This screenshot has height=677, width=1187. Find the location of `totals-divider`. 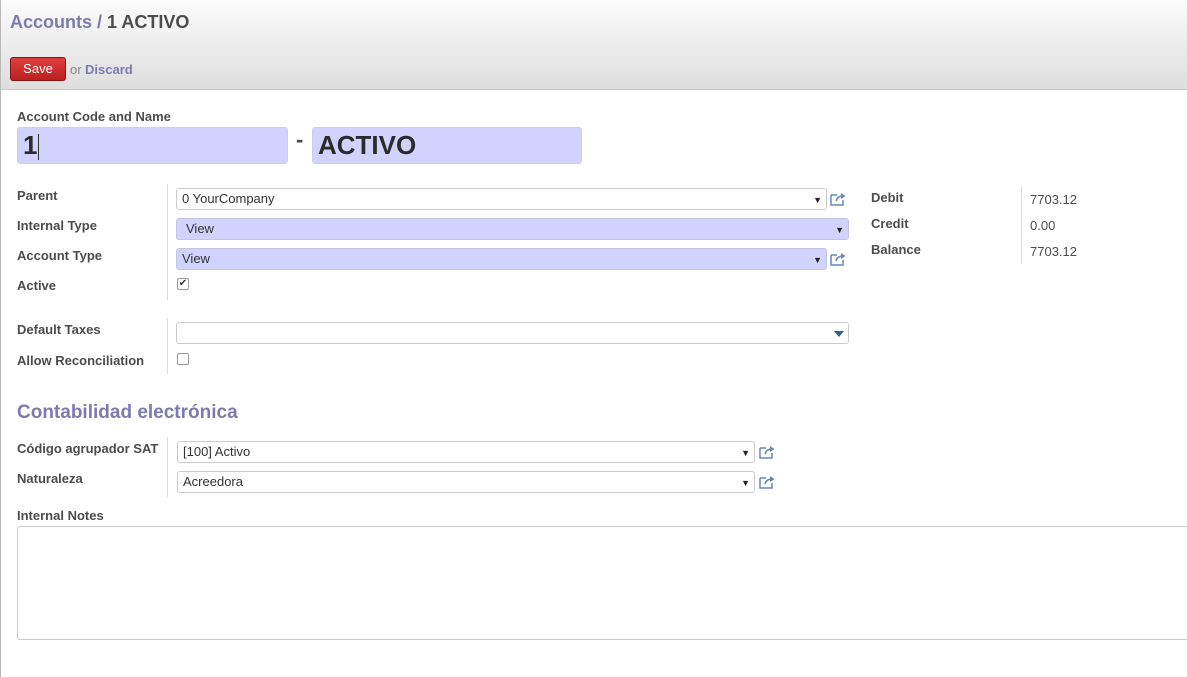

totals-divider is located at coordinates (1021, 225).